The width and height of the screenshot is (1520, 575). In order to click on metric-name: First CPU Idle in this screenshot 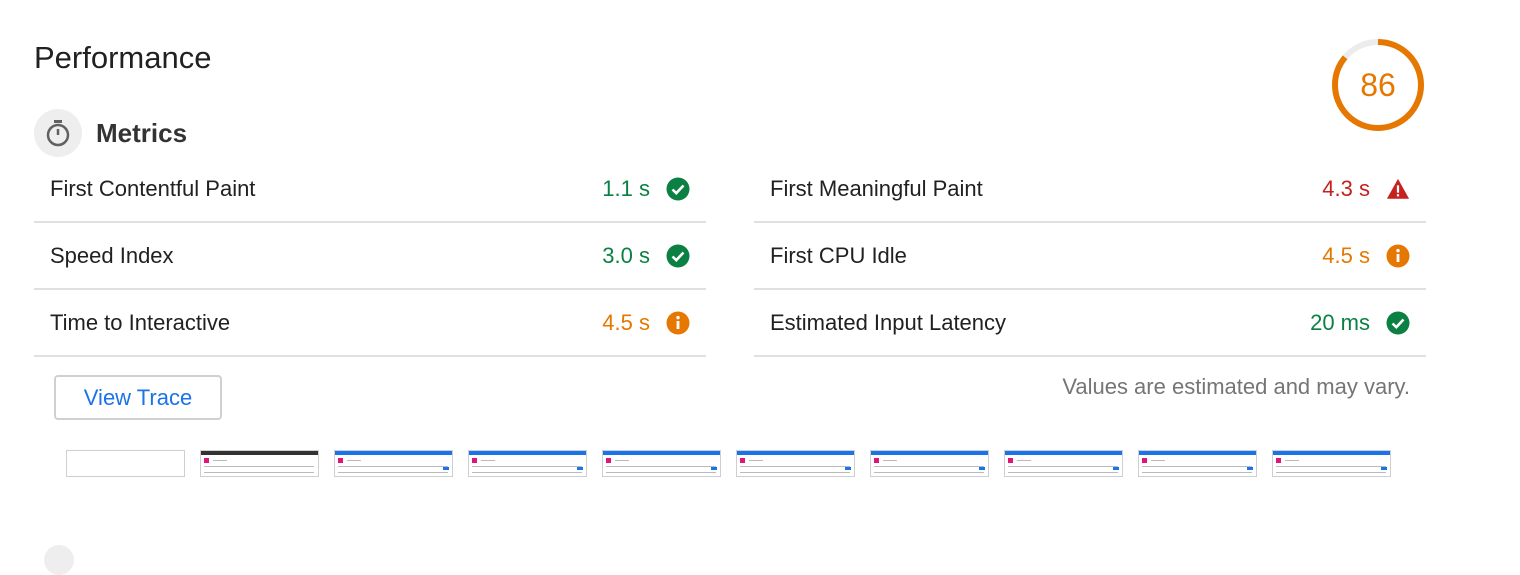, I will do `click(838, 255)`.